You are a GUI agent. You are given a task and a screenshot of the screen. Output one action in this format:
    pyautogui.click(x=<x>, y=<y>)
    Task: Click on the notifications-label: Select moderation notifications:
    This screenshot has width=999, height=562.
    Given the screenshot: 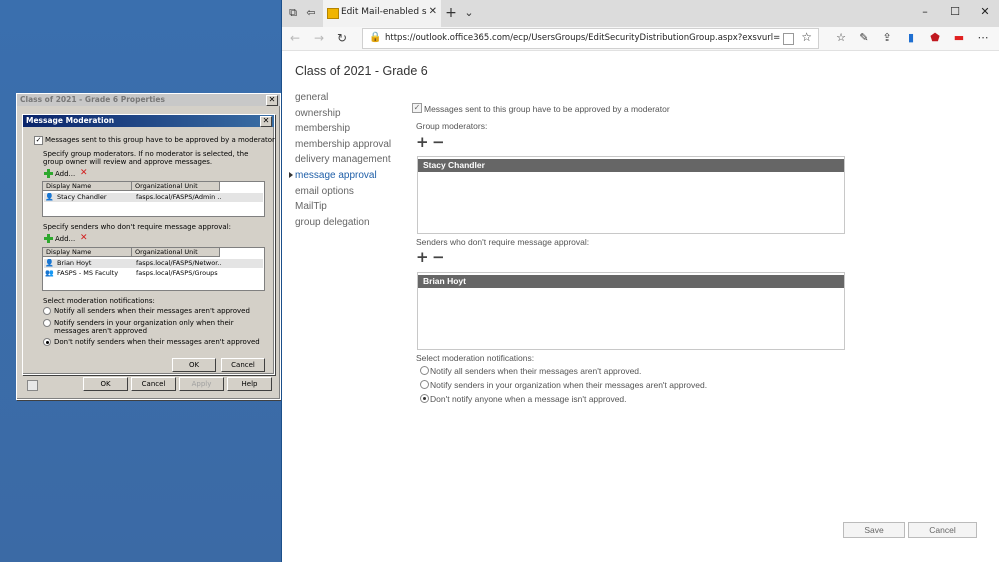 What is the action you would take?
    pyautogui.click(x=99, y=301)
    